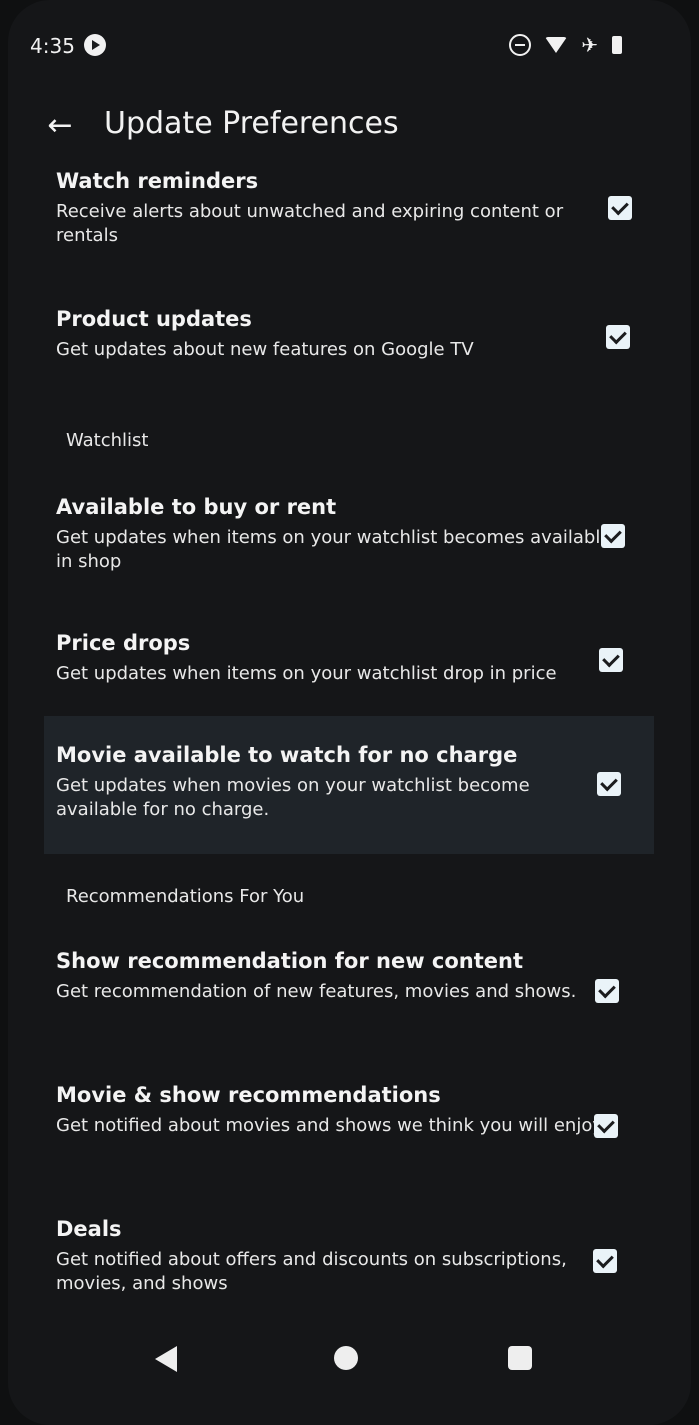 The image size is (699, 1425). Describe the element at coordinates (556, 45) in the screenshot. I see `wifi-icon` at that location.